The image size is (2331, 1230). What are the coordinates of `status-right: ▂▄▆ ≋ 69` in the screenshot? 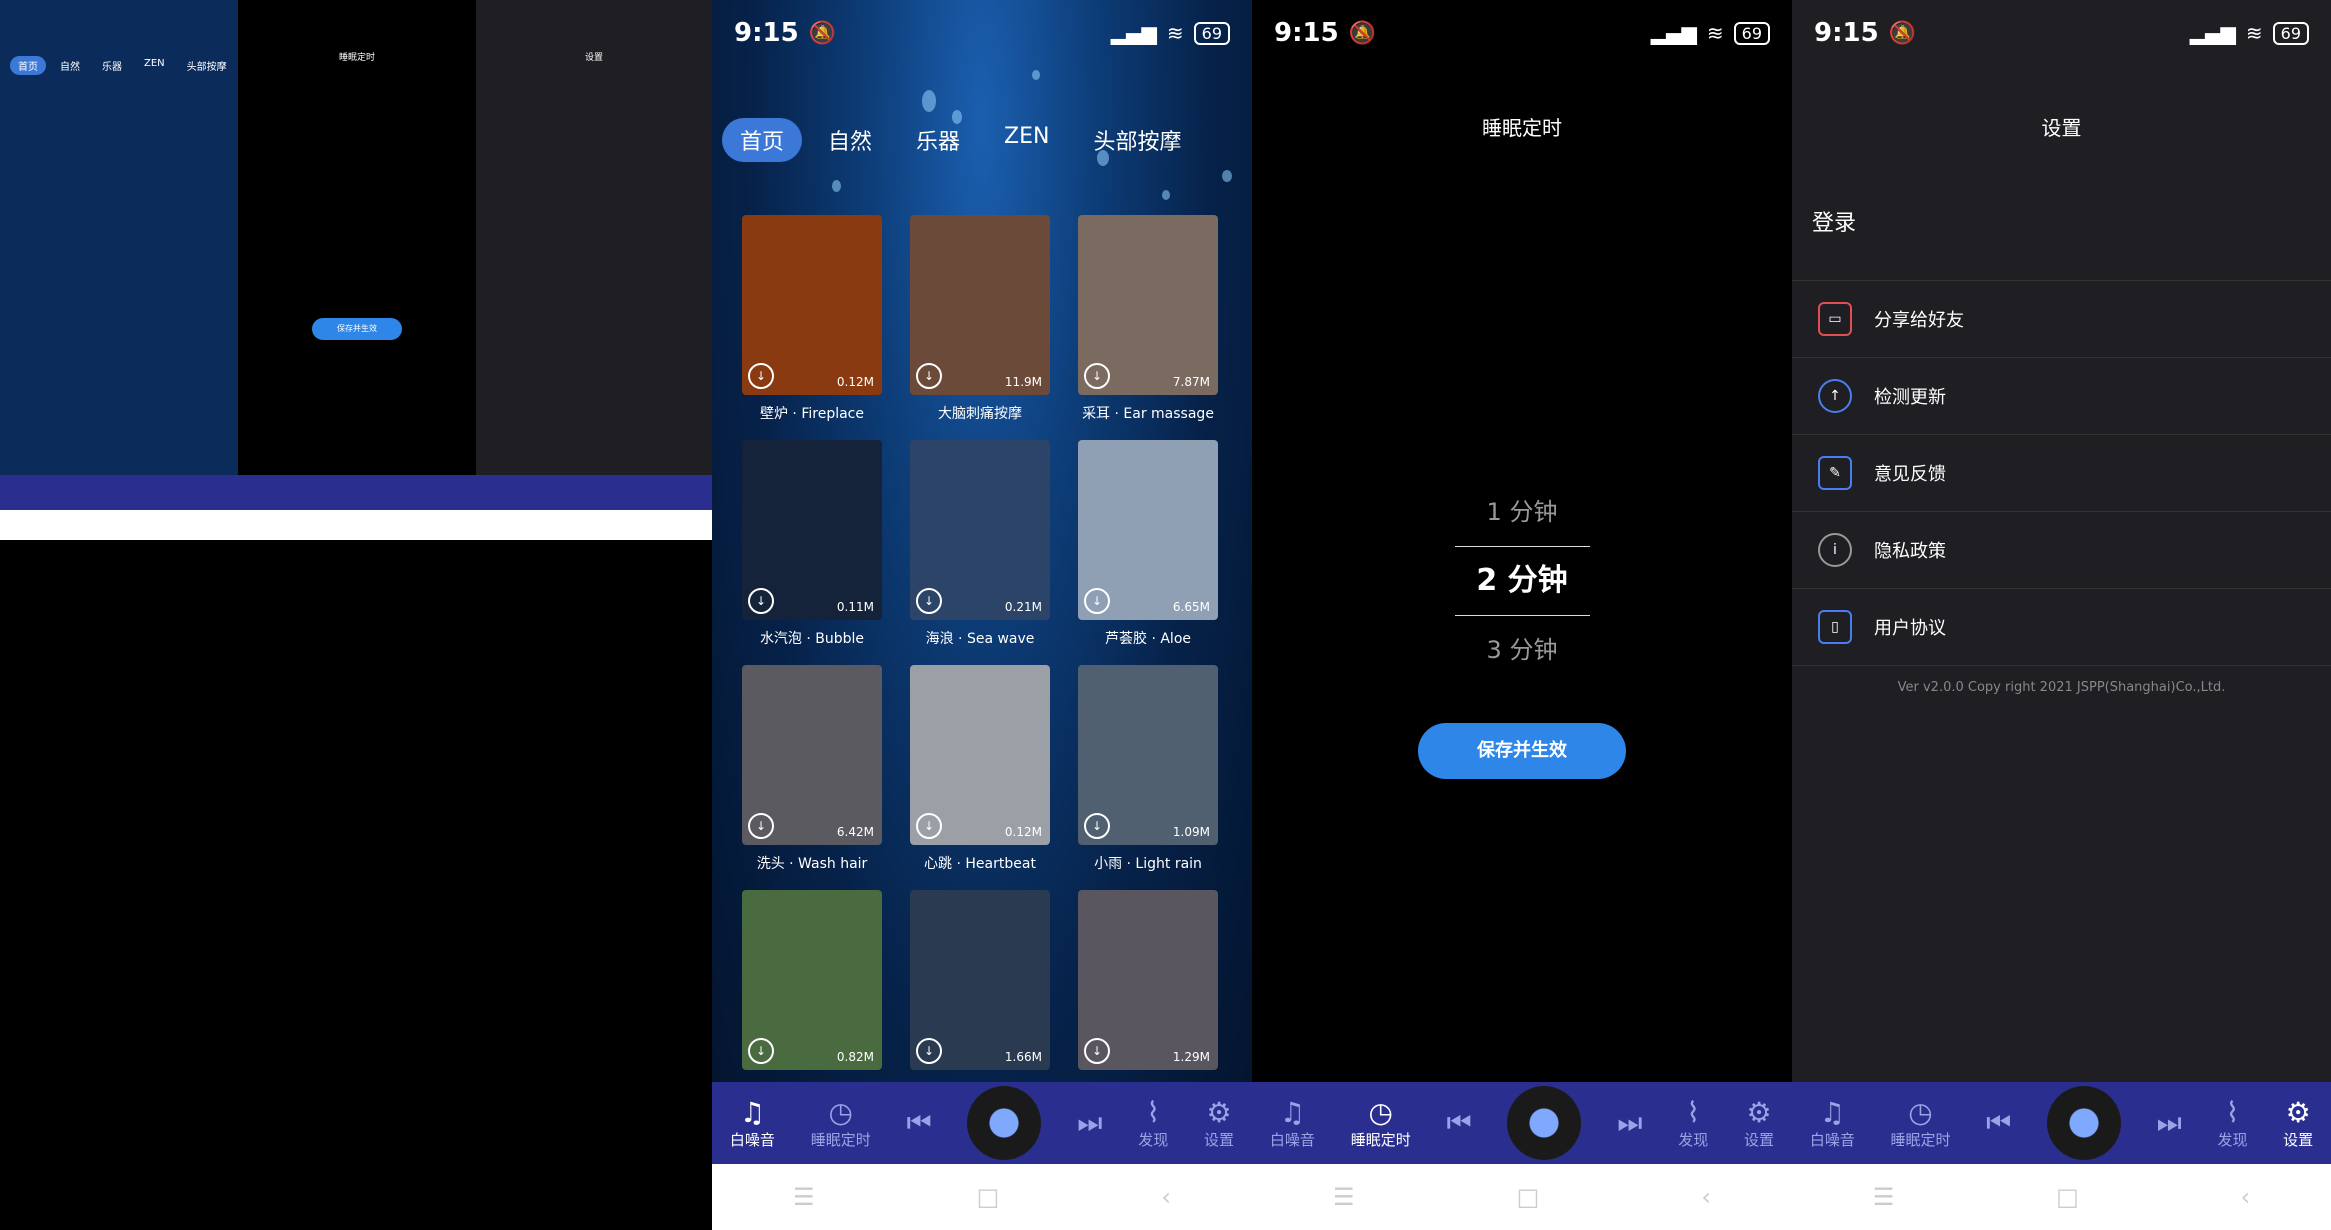 It's located at (1170, 33).